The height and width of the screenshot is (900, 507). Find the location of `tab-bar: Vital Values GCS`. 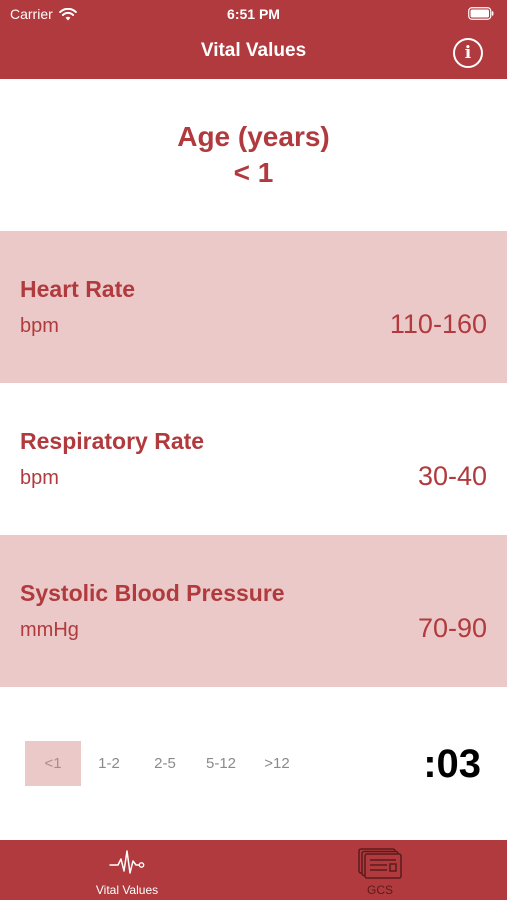

tab-bar: Vital Values GCS is located at coordinates (253, 870).